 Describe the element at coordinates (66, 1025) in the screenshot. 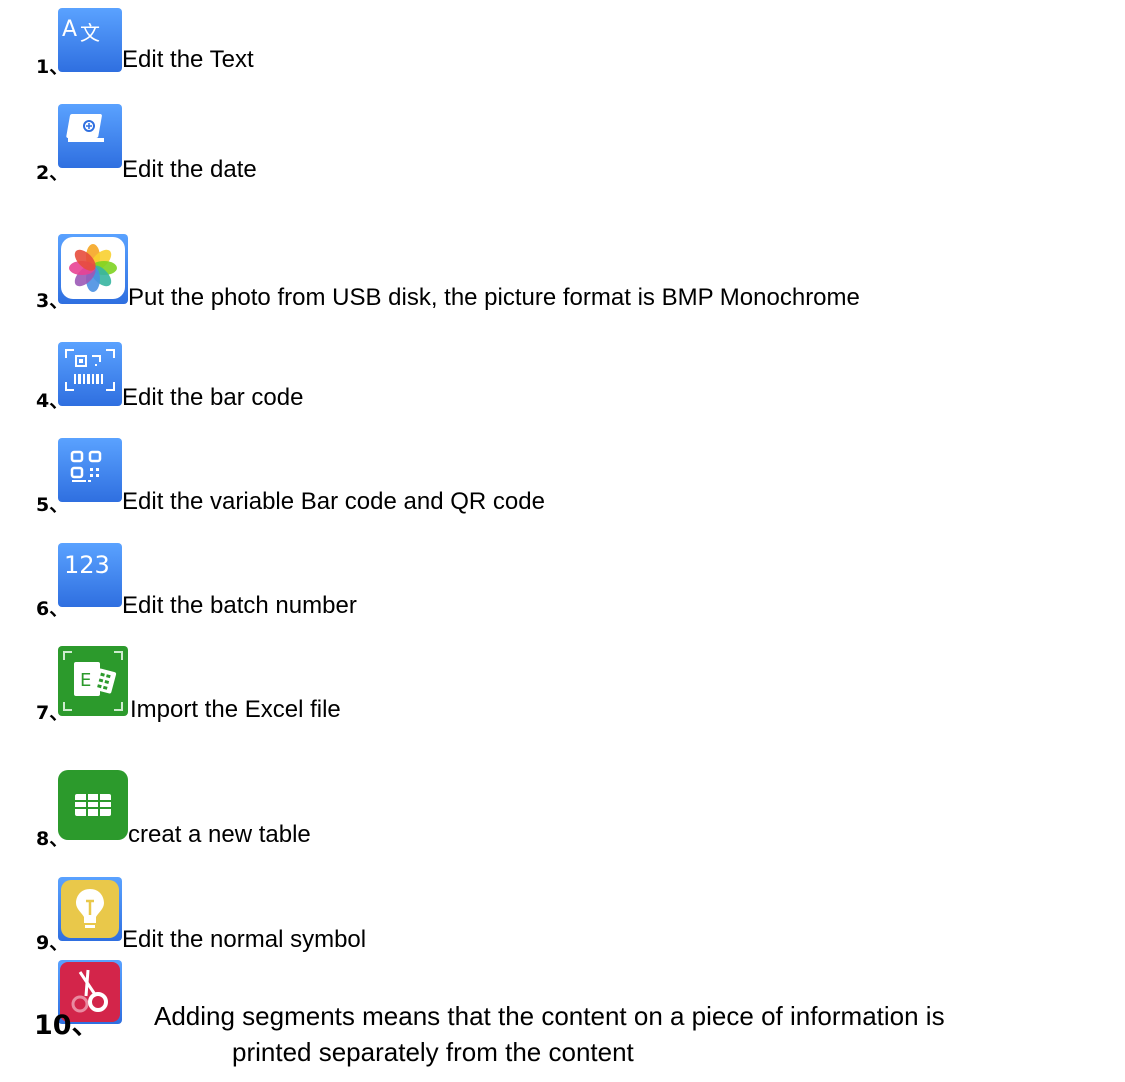

I see `item-number: 10、` at that location.